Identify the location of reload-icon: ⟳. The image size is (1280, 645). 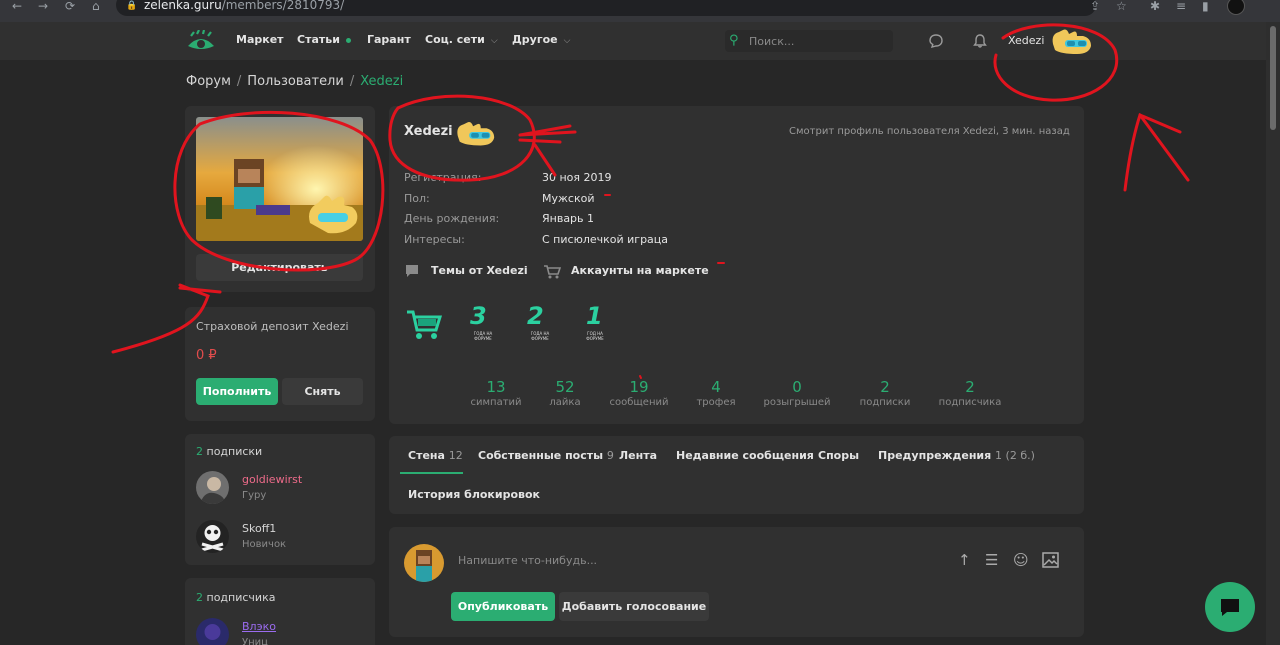
(70, 7).